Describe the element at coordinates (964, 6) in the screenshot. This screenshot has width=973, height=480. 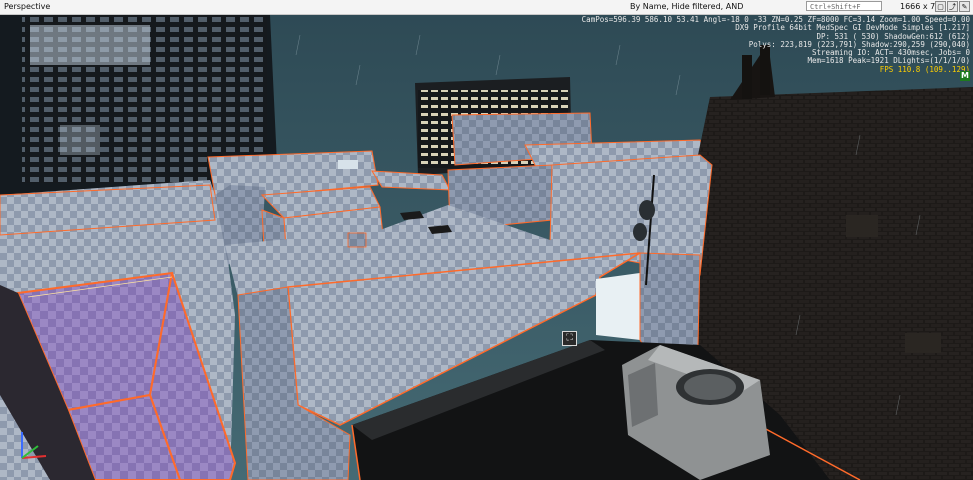
I see `wrench-icon: ✎` at that location.